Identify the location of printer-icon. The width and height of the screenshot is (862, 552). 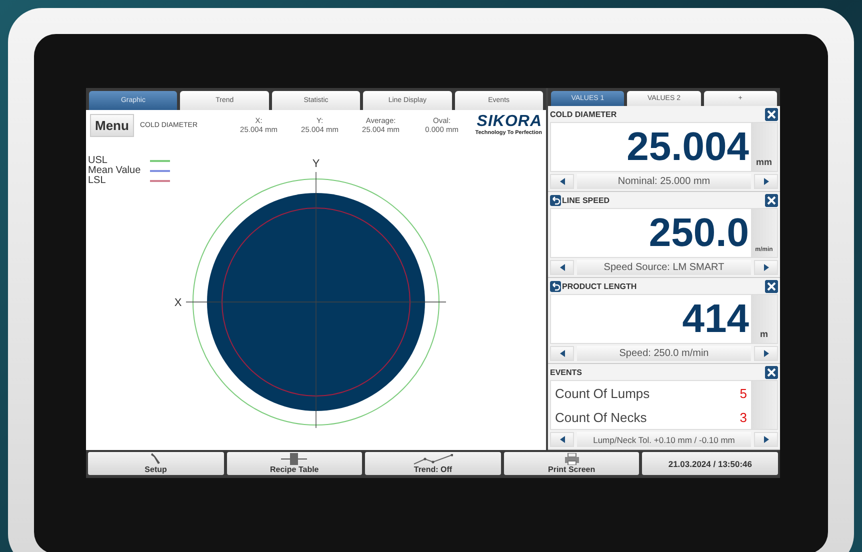
(572, 459).